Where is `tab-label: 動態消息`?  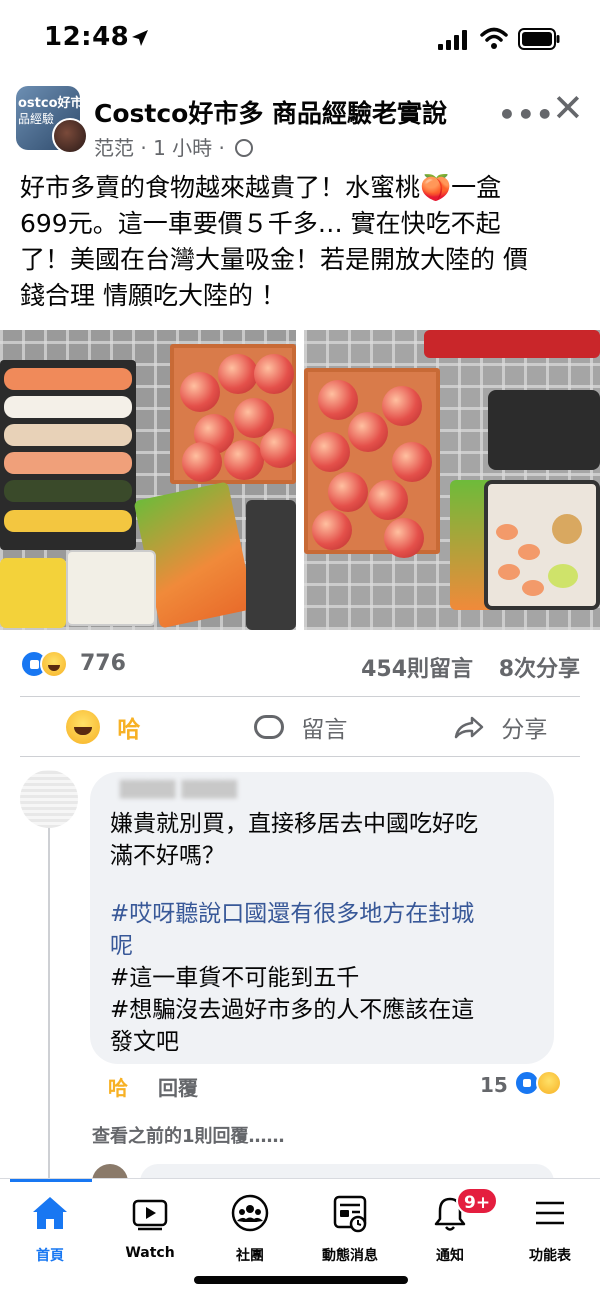
tab-label: 動態消息 is located at coordinates (350, 1256).